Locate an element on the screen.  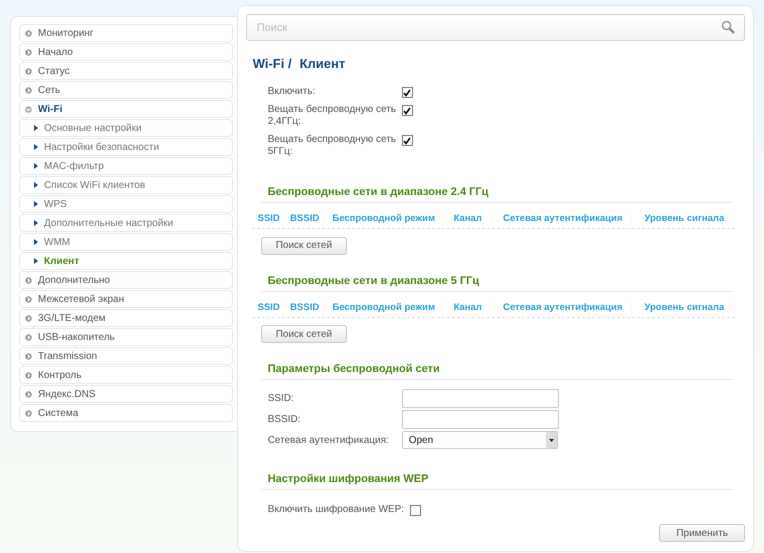
section-title: Параметры беспроводной сети is located at coordinates (496, 371).